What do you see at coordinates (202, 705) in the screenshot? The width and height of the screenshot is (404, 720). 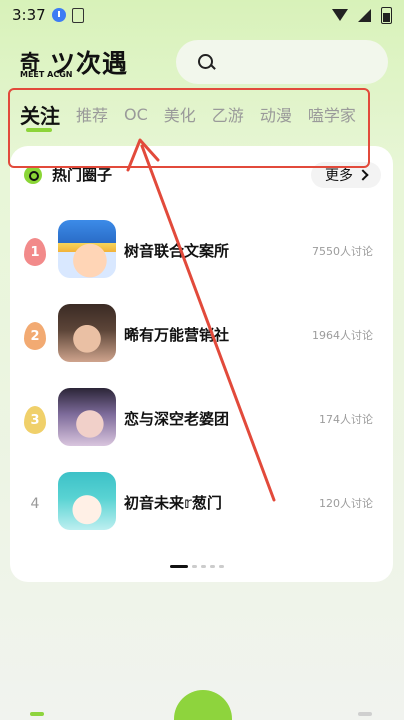 I see `bottom-nav` at bounding box center [202, 705].